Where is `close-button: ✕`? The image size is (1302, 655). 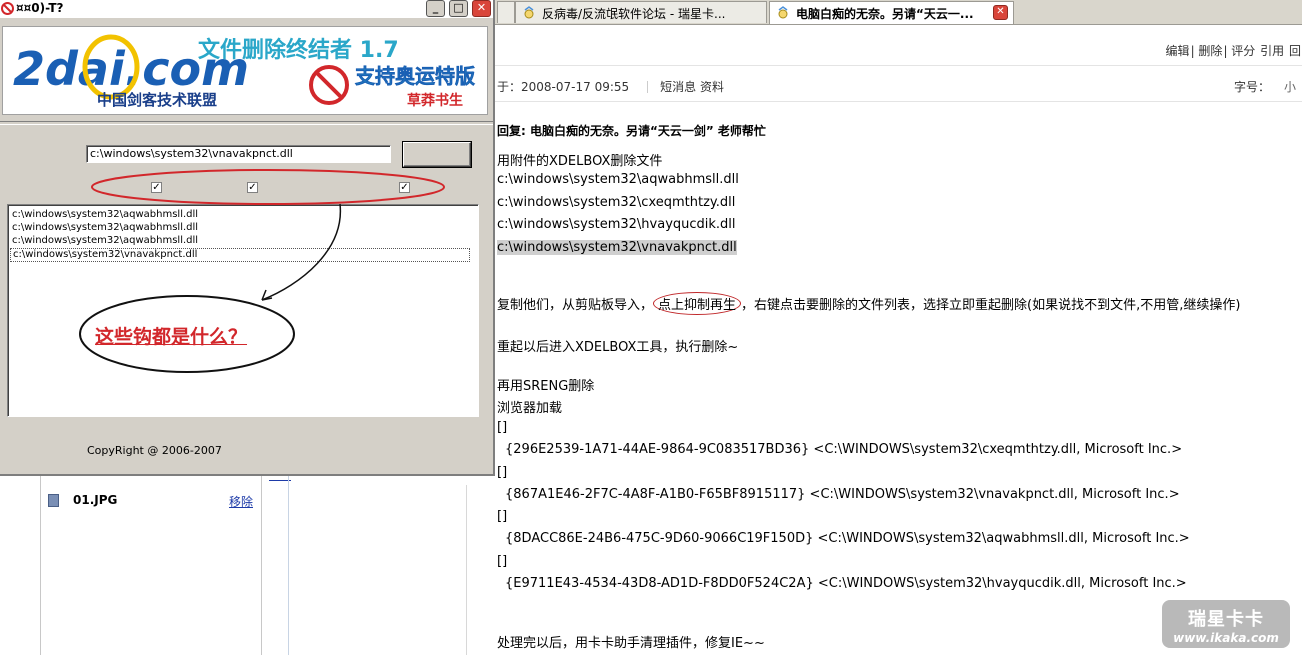 close-button: ✕ is located at coordinates (481, 8).